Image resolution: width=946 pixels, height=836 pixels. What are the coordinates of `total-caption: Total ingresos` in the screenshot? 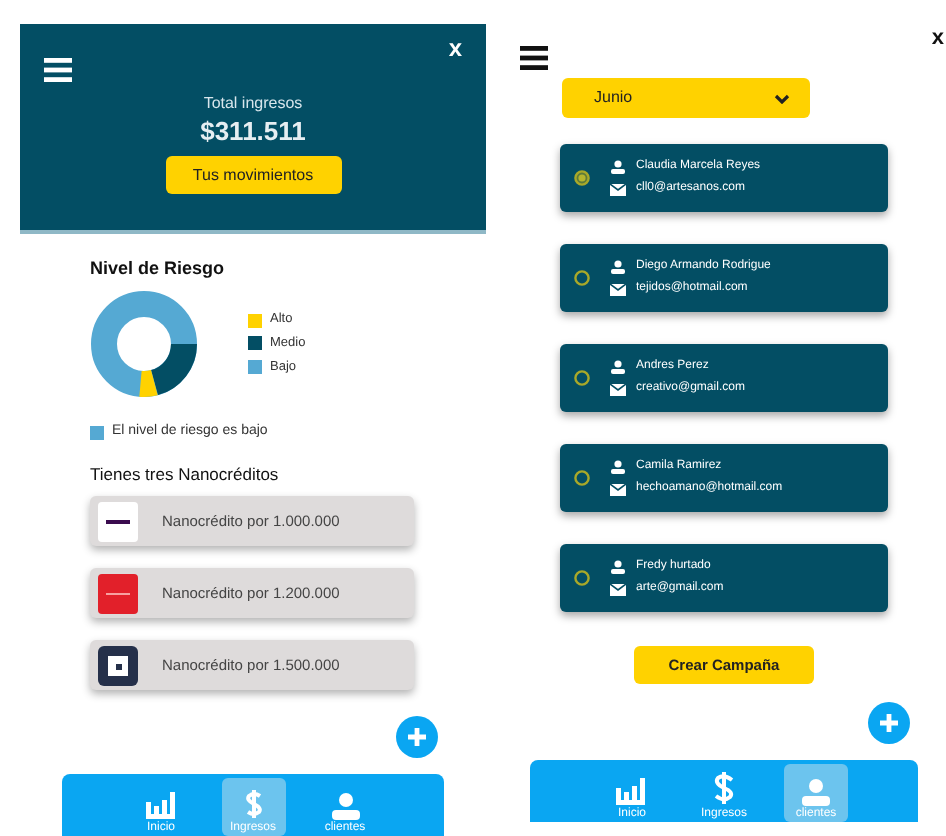 It's located at (253, 104).